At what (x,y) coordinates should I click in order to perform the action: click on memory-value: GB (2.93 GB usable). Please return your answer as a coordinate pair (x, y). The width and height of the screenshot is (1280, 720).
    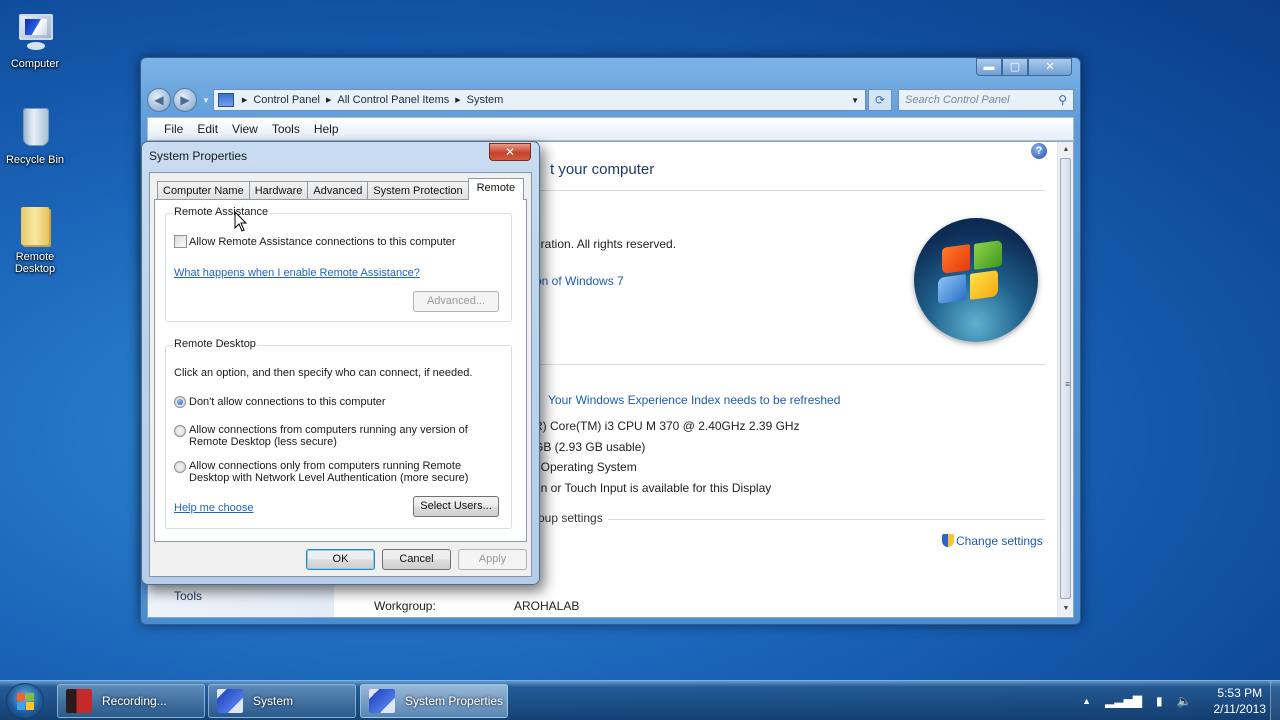
    Looking at the image, I should click on (590, 447).